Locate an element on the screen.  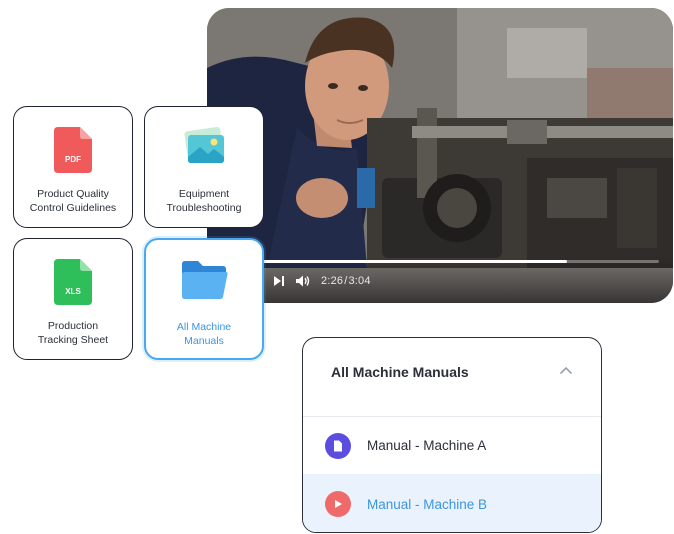
skip-next-icon is located at coordinates (279, 281).